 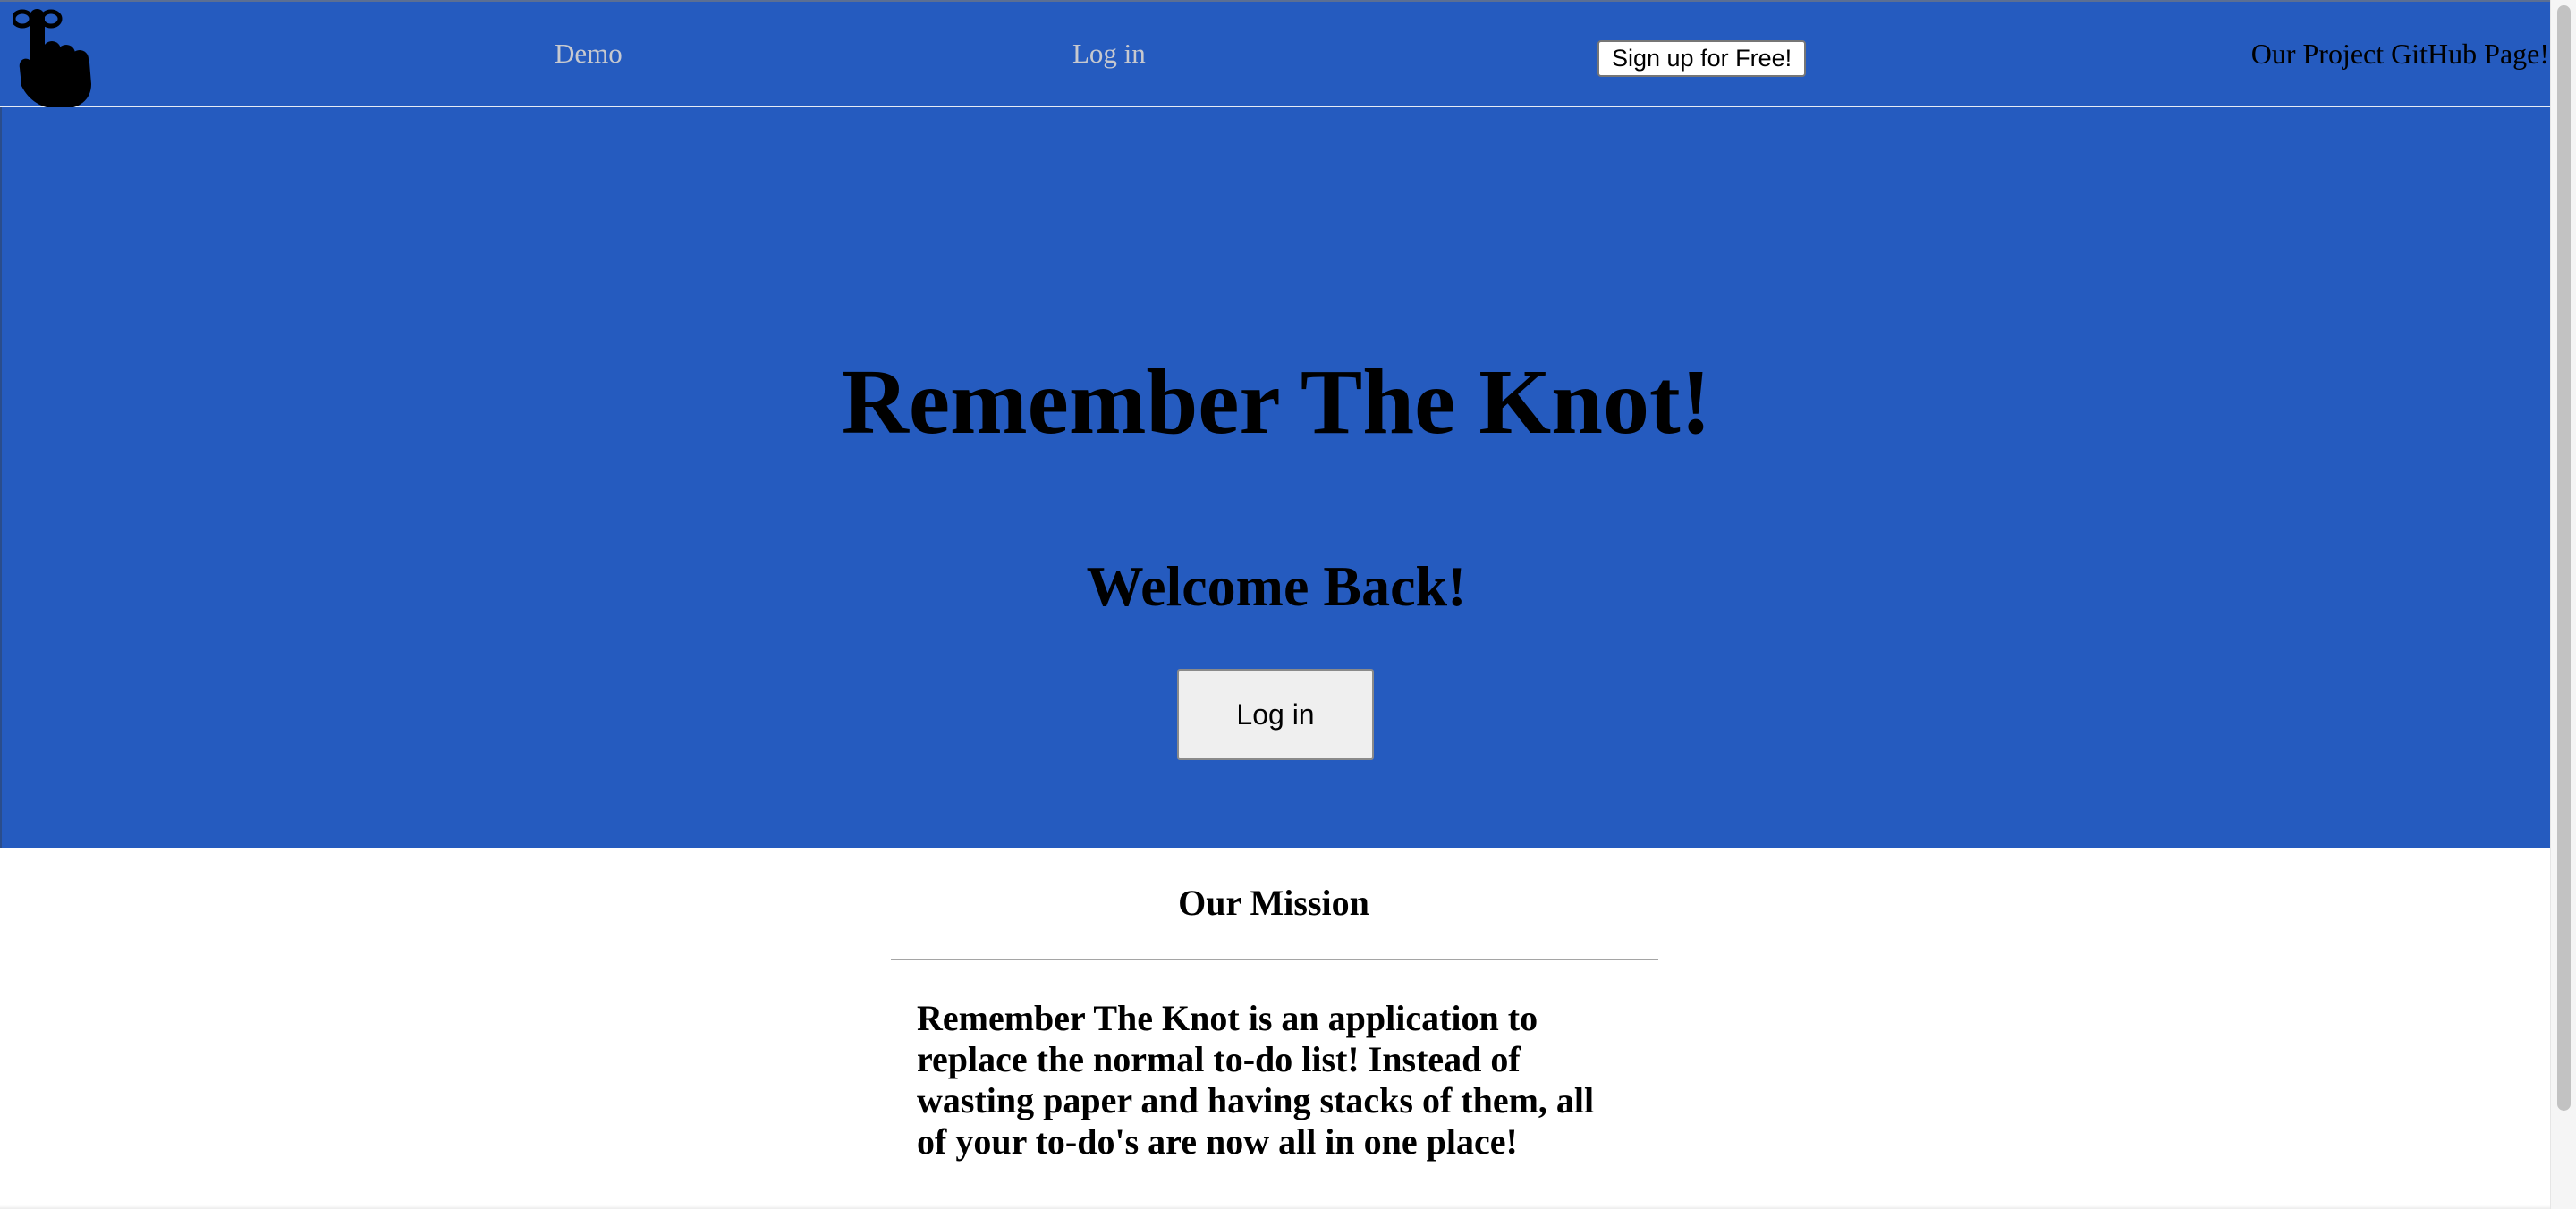 I want to click on github-page-link: Our Project GitHub Page!, so click(x=2400, y=54).